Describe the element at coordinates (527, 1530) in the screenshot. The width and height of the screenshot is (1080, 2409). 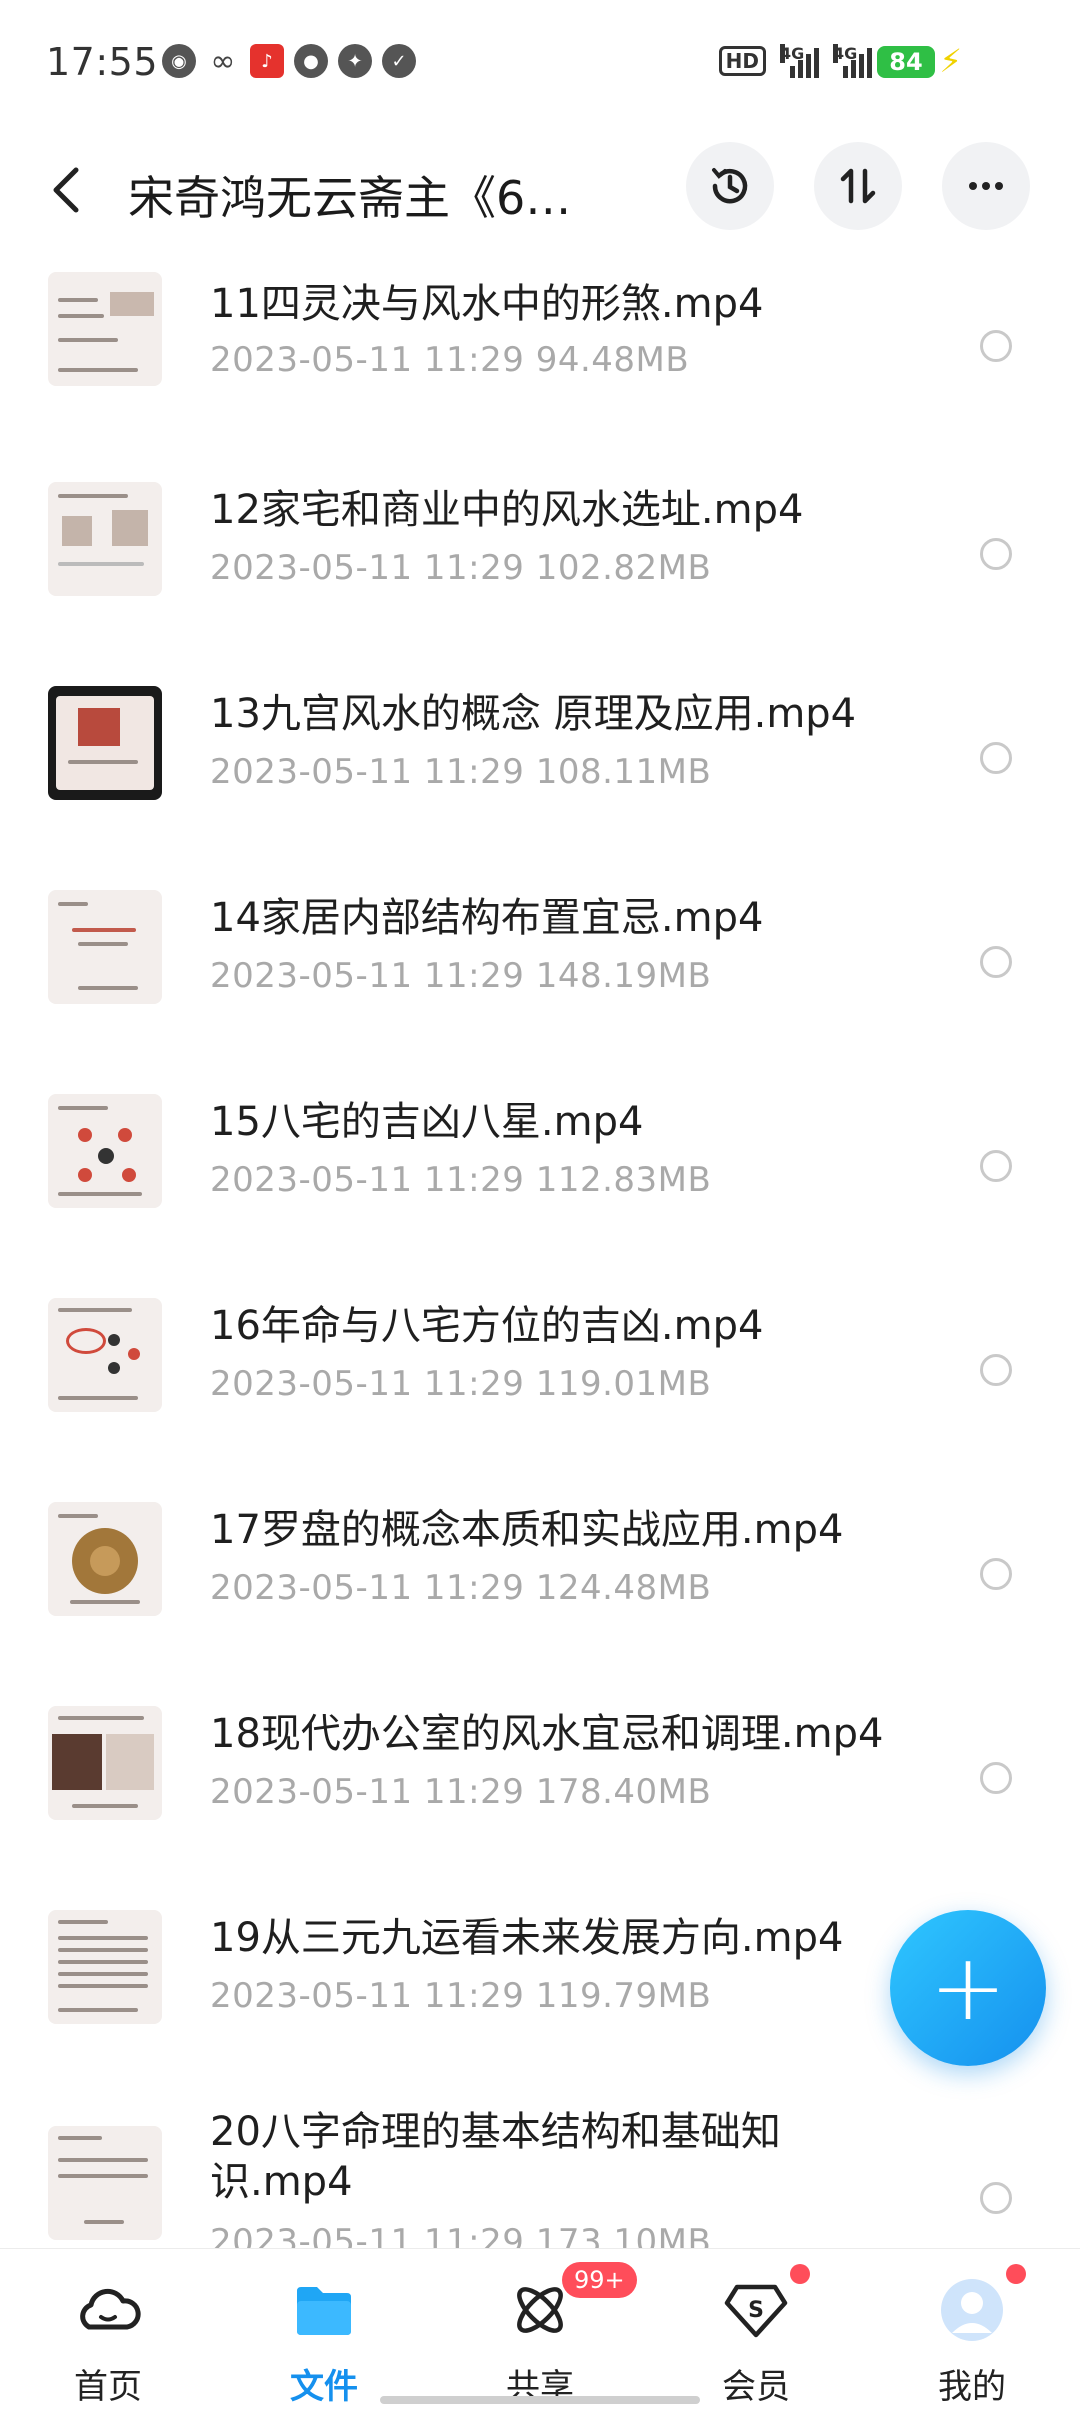
I see `file-name: 17罗盘的概念本质和实战应用.mp4` at that location.